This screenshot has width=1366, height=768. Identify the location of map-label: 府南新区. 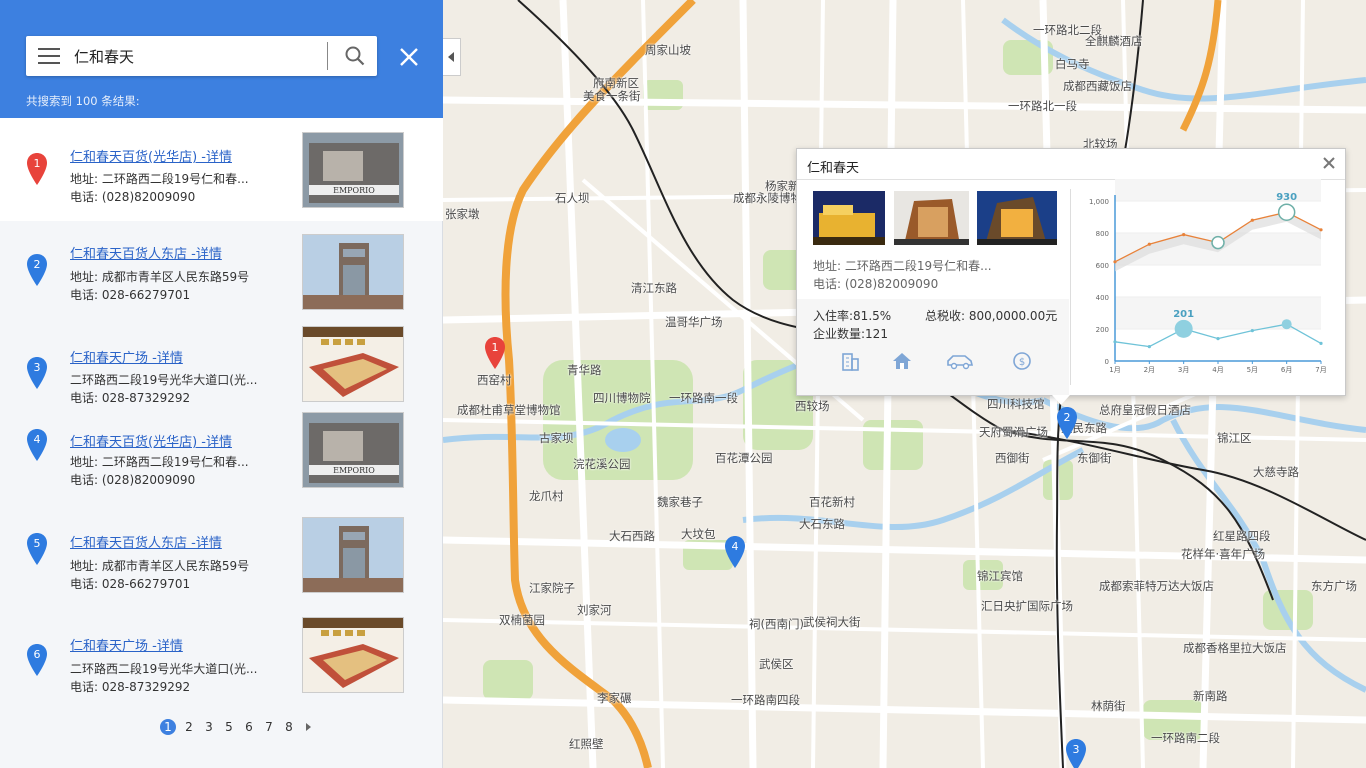
(616, 83).